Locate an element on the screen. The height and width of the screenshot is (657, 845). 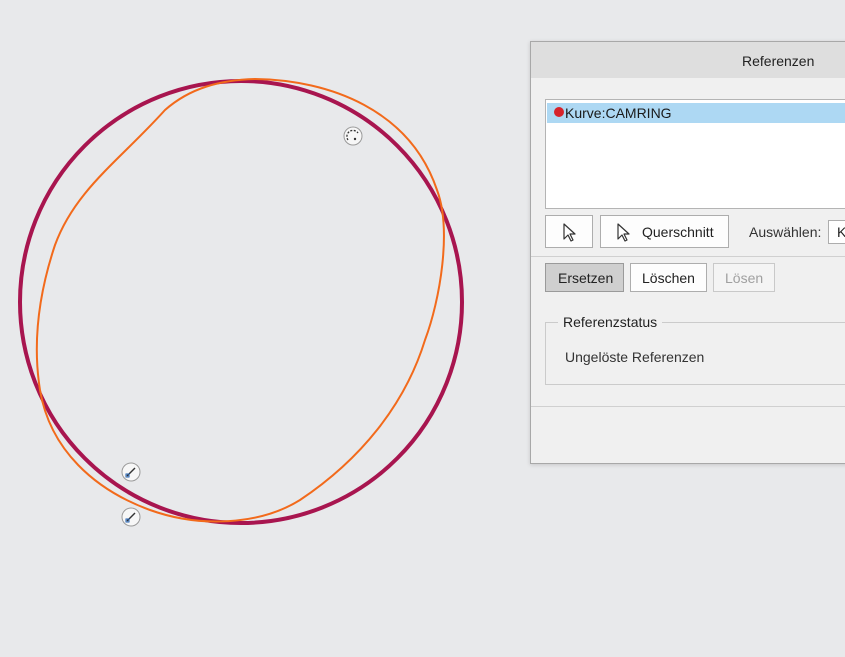
reference-list: Kurve:CAMRING is located at coordinates (695, 154).